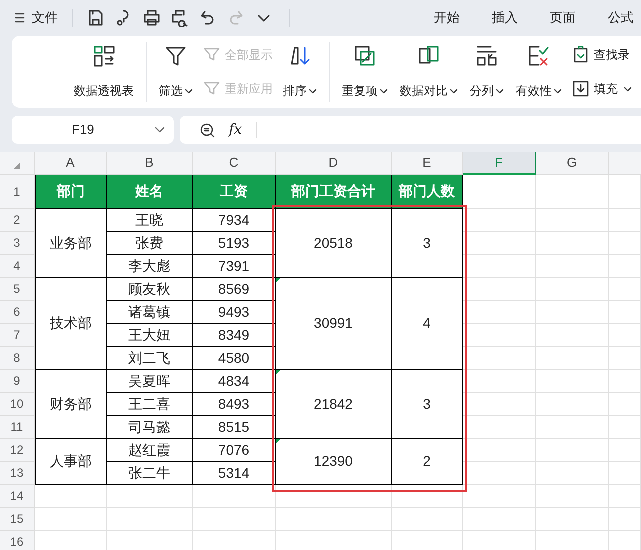  What do you see at coordinates (539, 56) in the screenshot?
I see `validation-icon` at bounding box center [539, 56].